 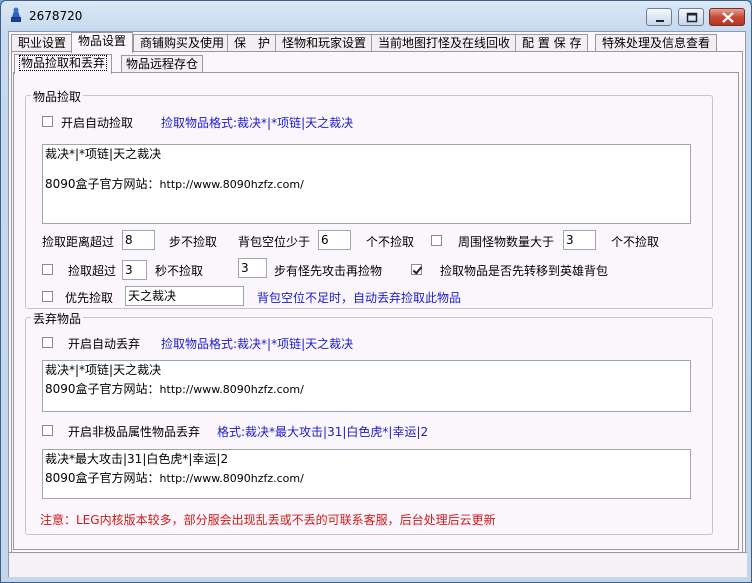 I want to click on app-icon, so click(x=16, y=14).